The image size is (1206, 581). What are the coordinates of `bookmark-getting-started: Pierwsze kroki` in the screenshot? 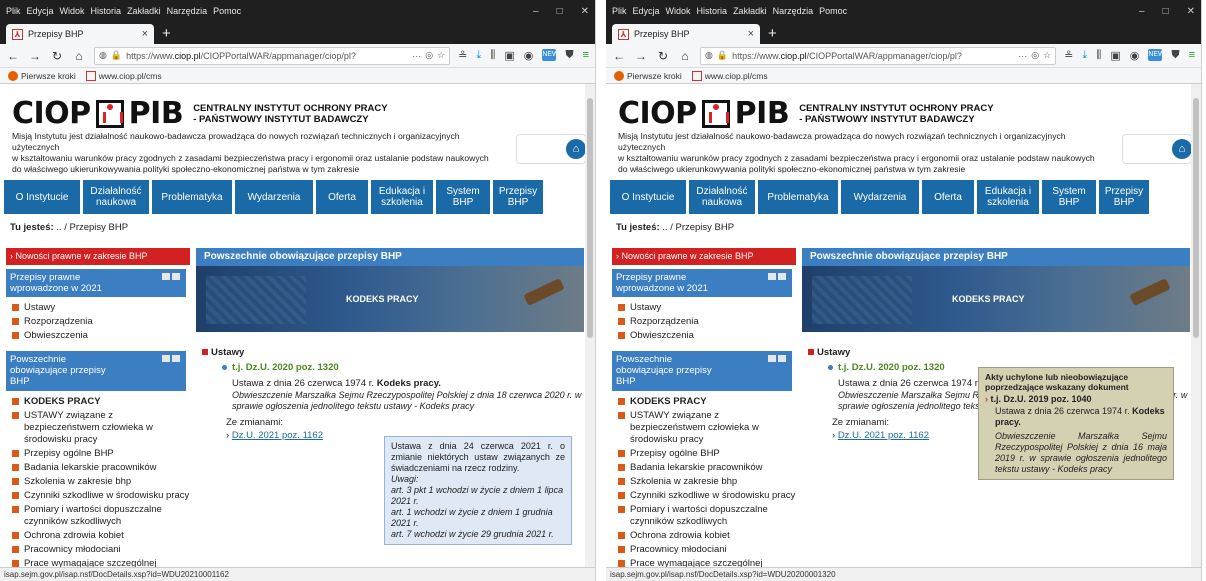 It's located at (648, 75).